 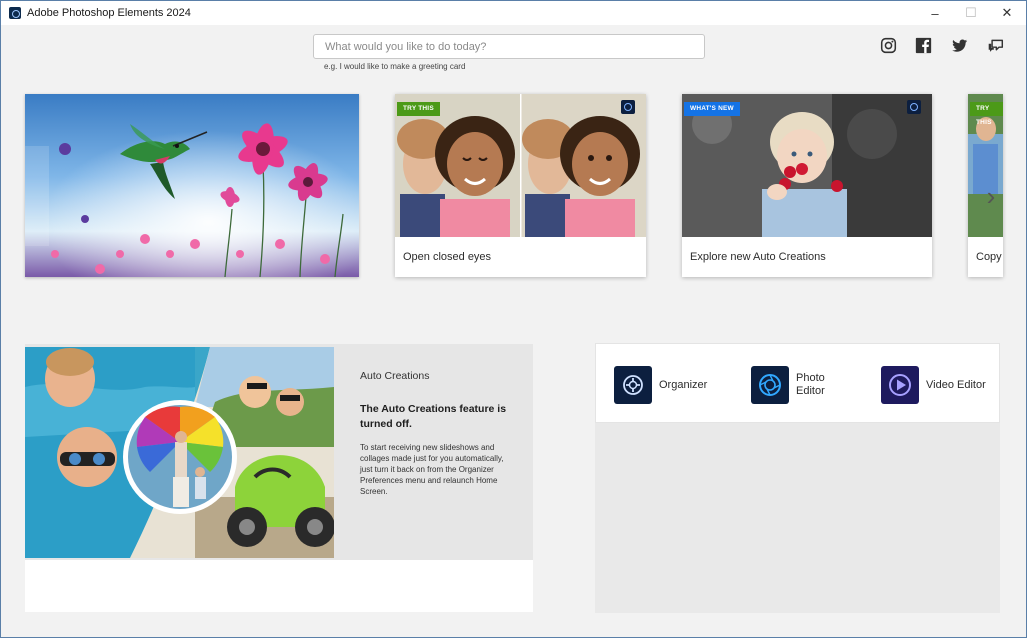 I want to click on video-editor-launch-button: Video Editor, so click(x=933, y=385).